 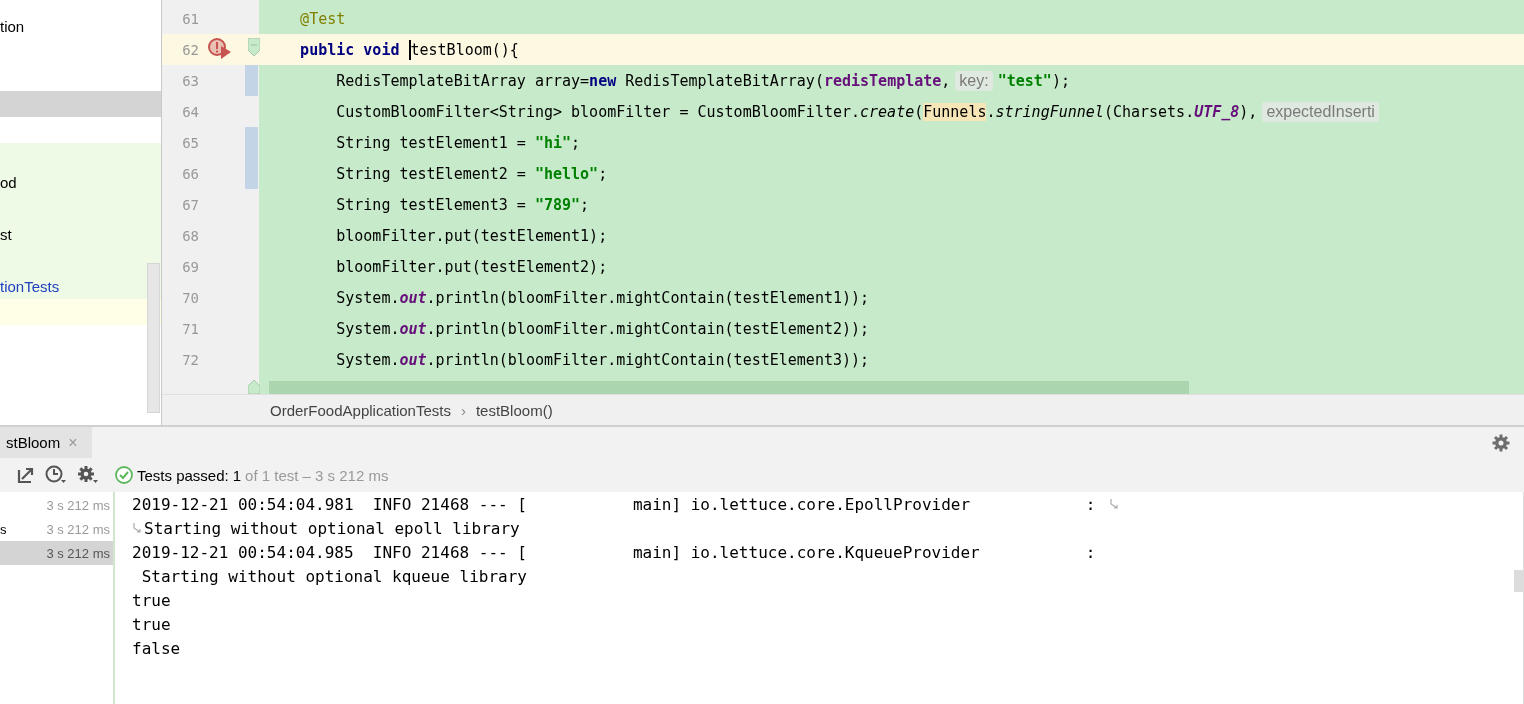 What do you see at coordinates (332, 528) in the screenshot?
I see `console-line: Starting without optional epoll library` at bounding box center [332, 528].